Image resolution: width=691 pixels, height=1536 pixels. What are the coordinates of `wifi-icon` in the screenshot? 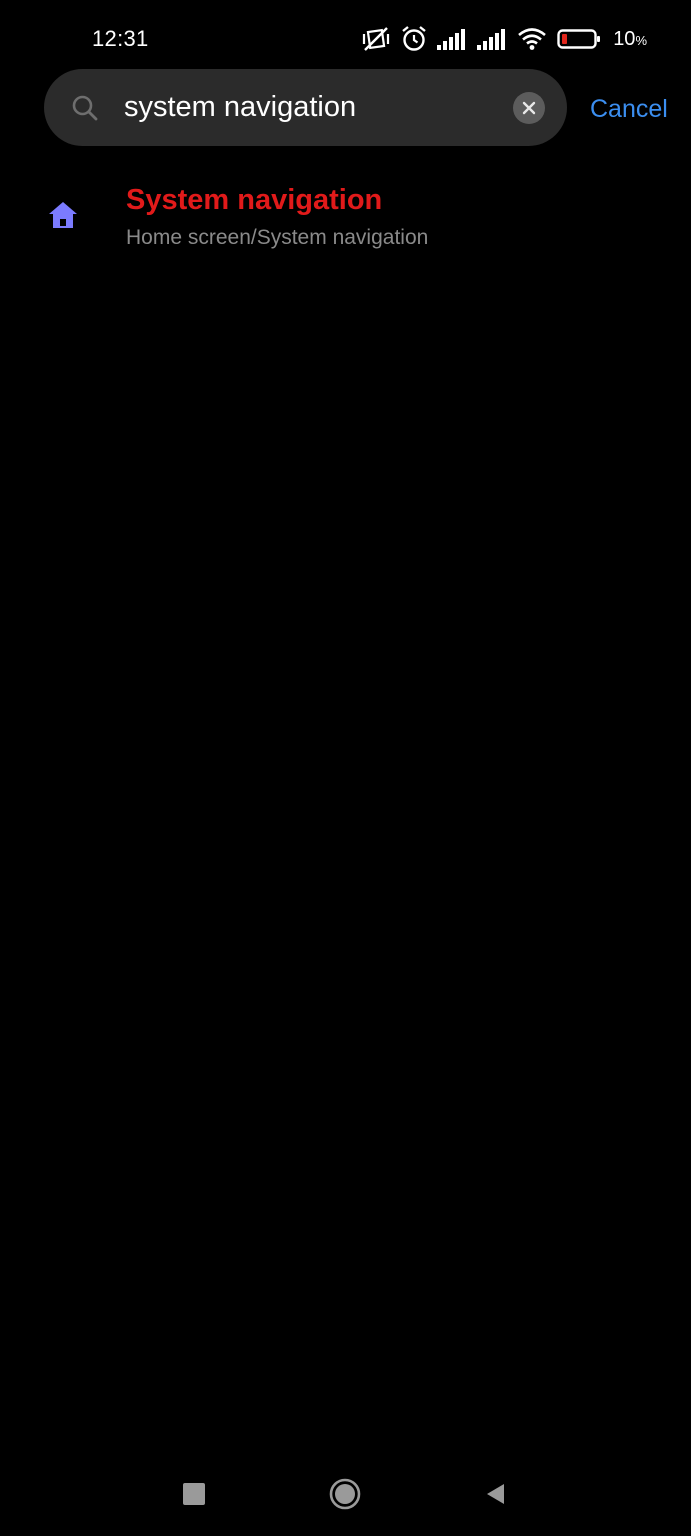 It's located at (532, 39).